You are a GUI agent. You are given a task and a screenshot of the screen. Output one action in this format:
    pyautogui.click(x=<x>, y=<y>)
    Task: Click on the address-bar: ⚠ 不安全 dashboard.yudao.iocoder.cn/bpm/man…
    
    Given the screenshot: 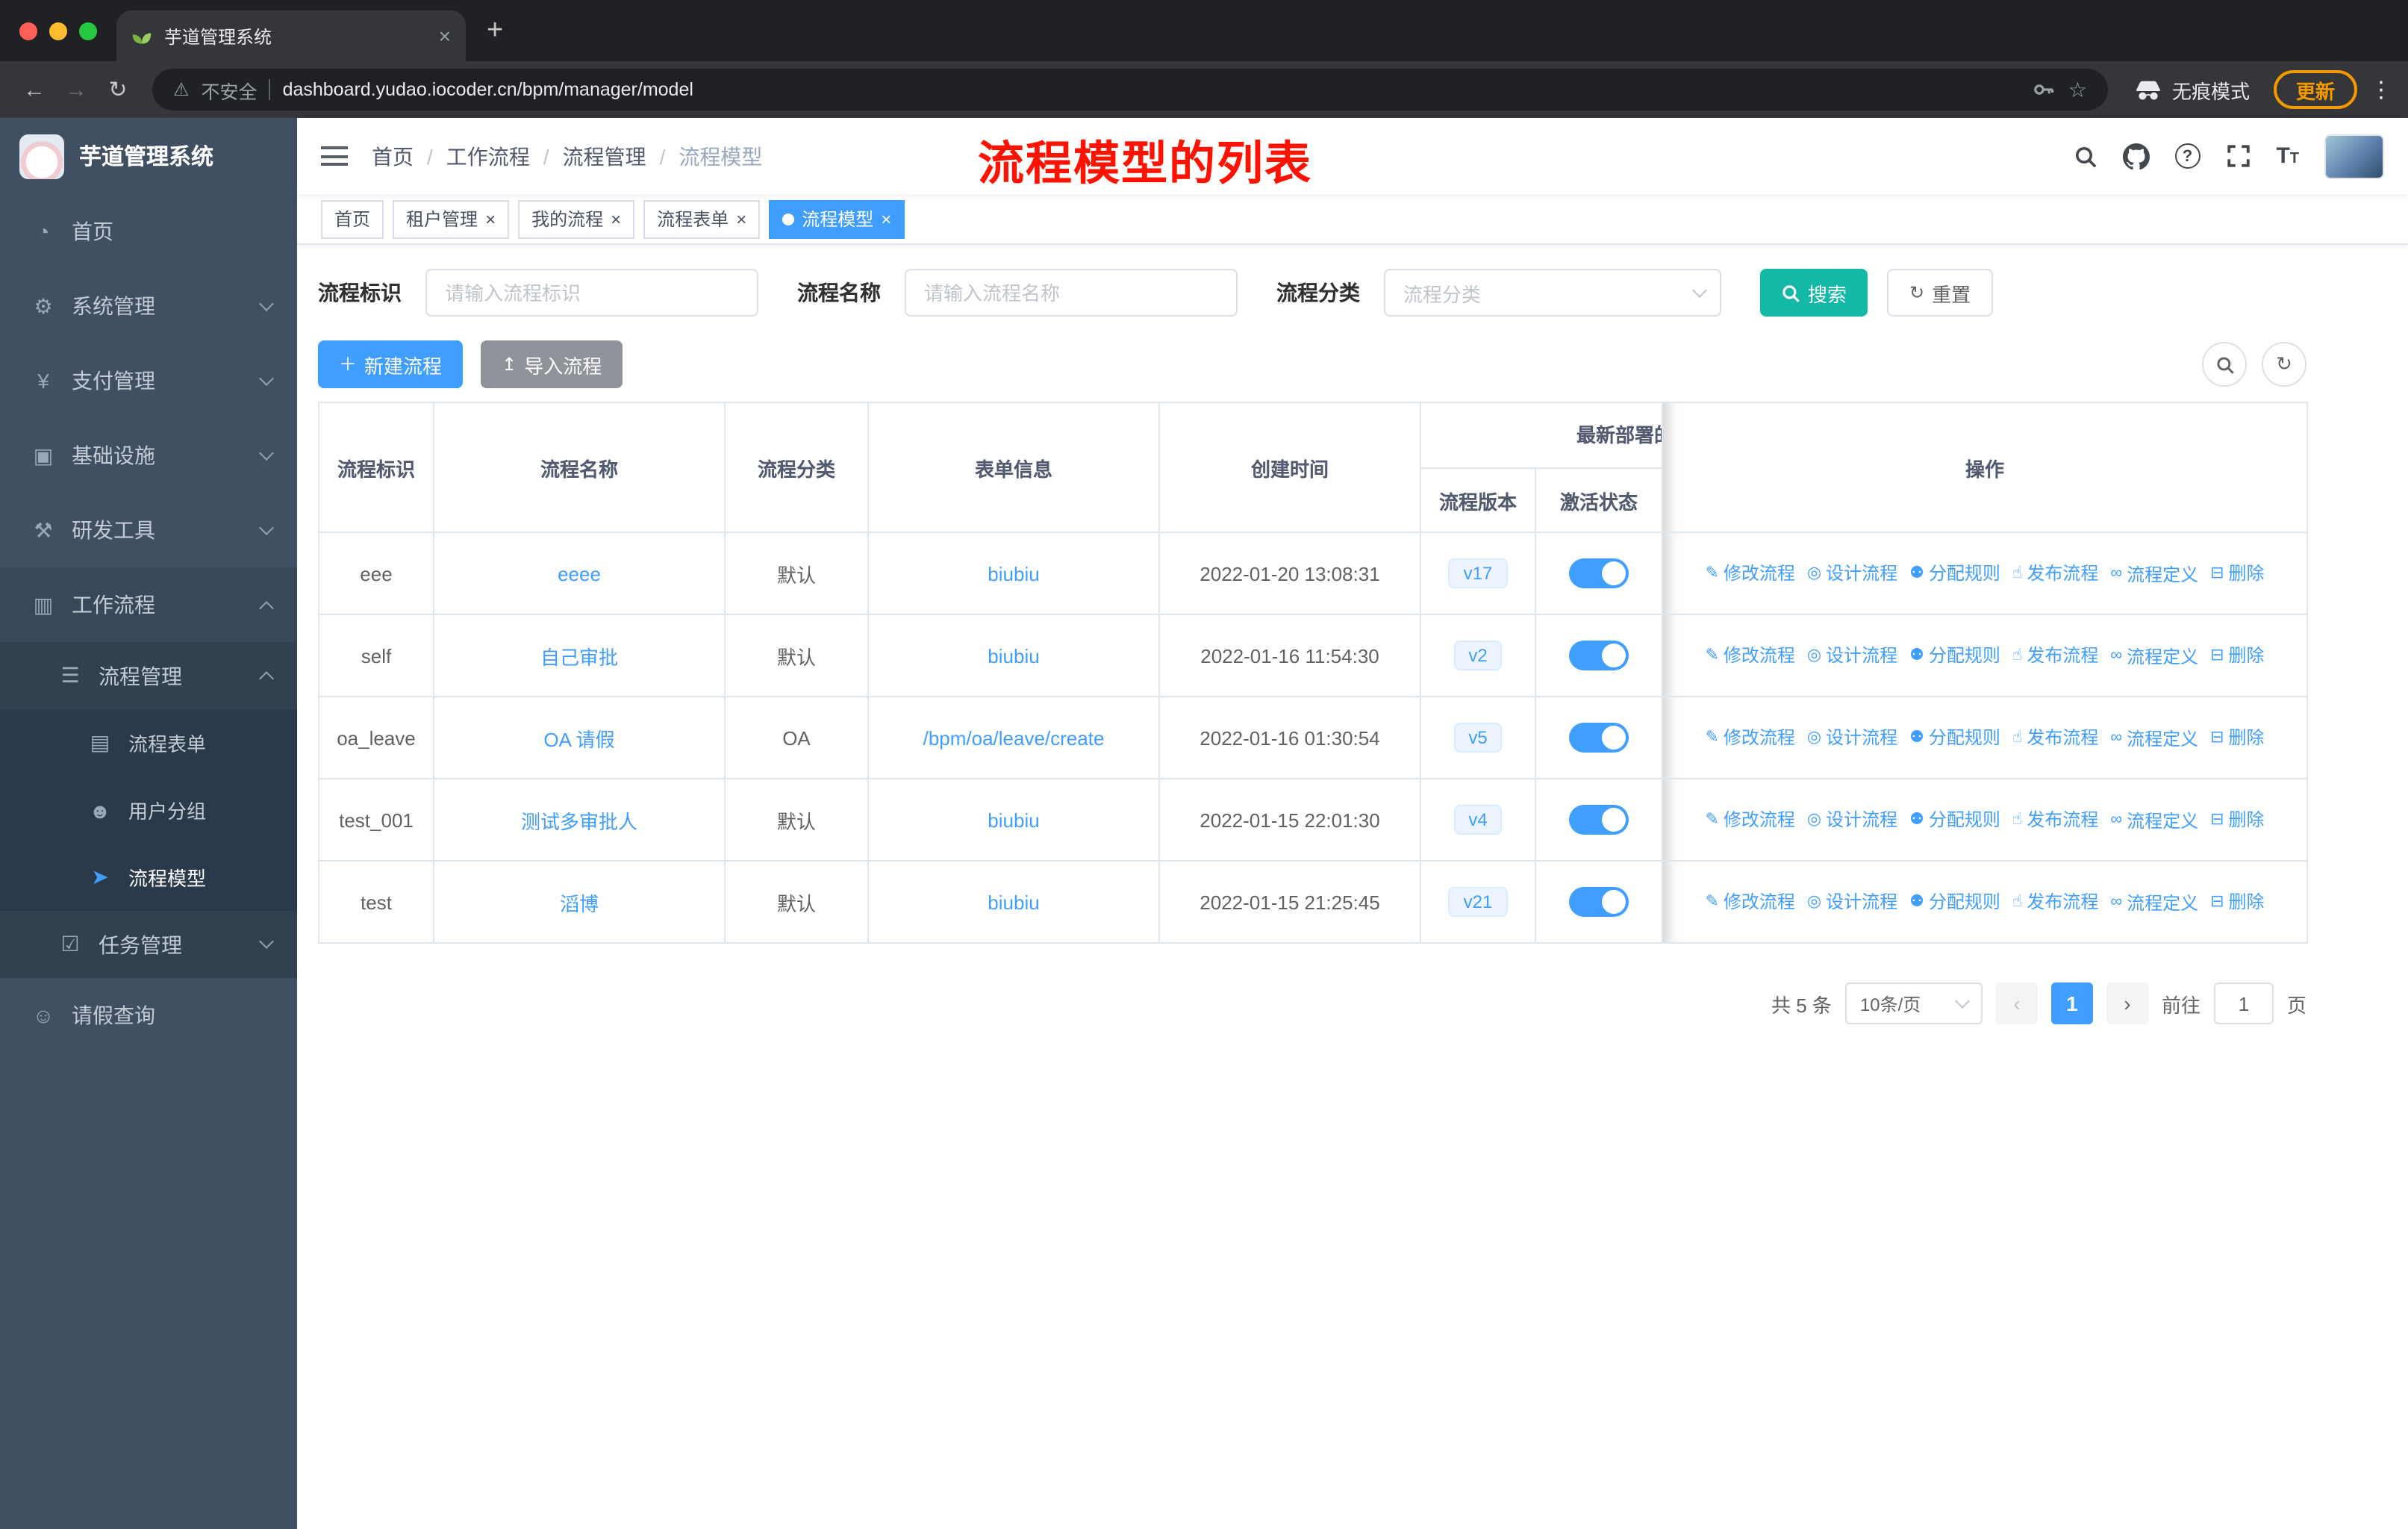 What is the action you would take?
    pyautogui.click(x=1130, y=89)
    